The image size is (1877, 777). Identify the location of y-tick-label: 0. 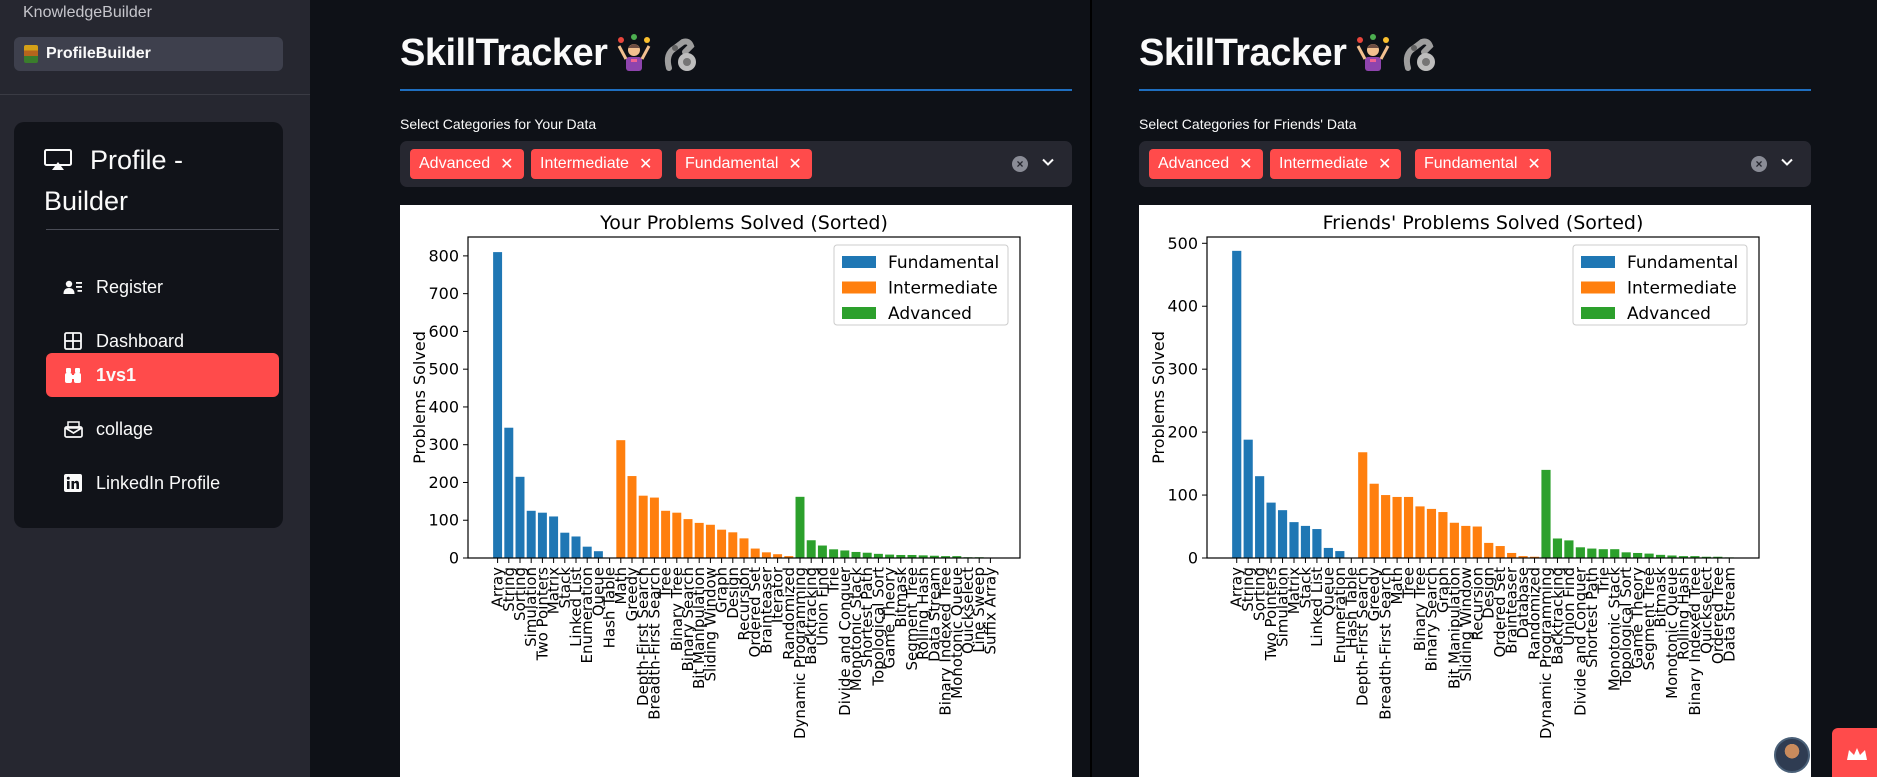
(454, 558).